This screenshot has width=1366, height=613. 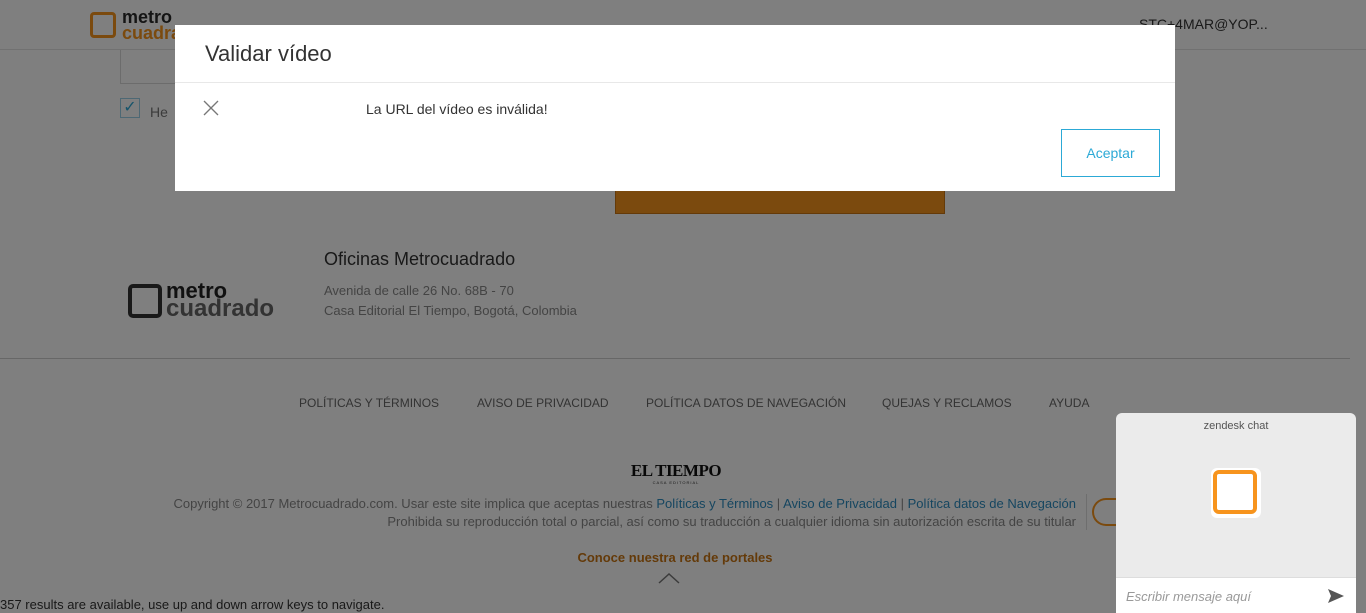 What do you see at coordinates (675, 54) in the screenshot?
I see `dialog-header: Validar vídeo` at bounding box center [675, 54].